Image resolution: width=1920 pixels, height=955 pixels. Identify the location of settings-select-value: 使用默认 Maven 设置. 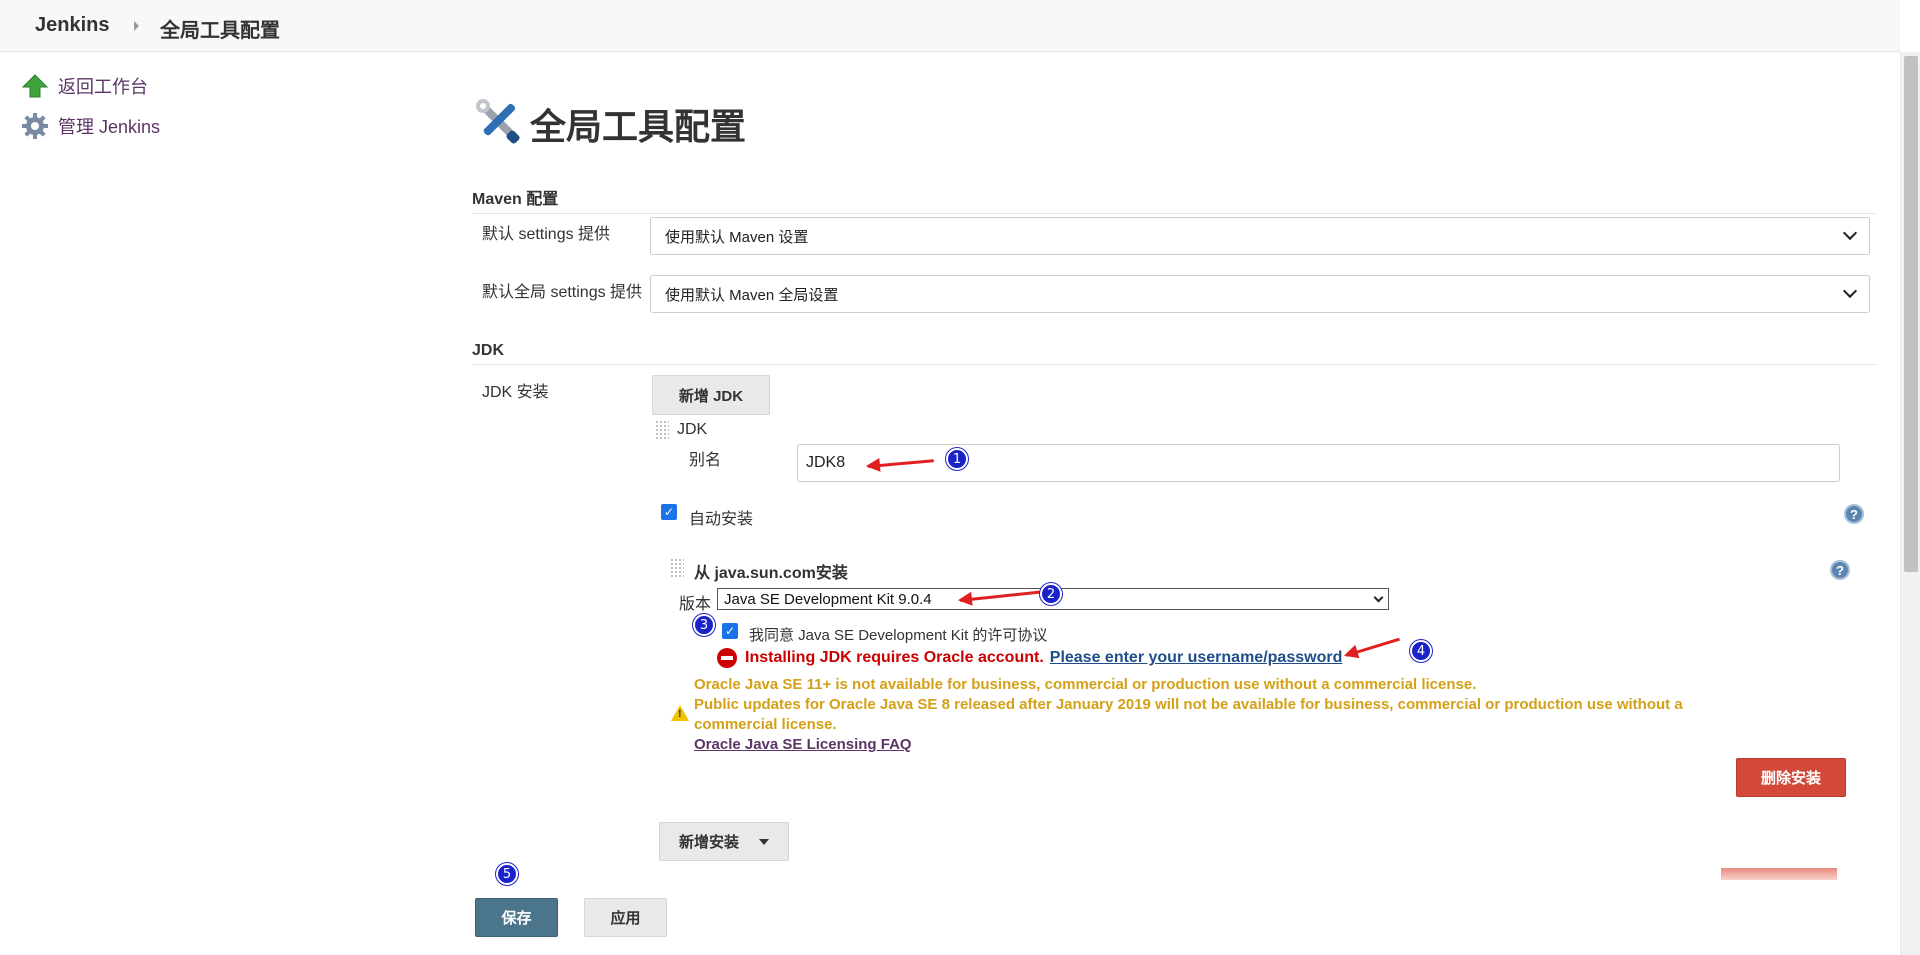
(737, 237).